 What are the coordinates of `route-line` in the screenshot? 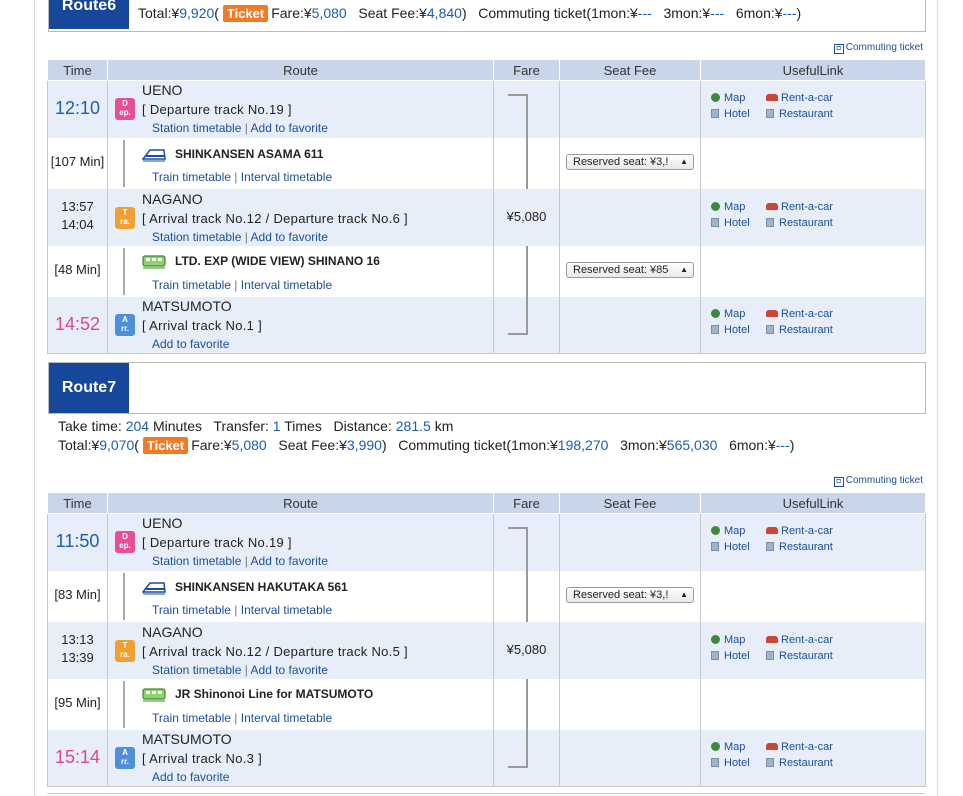 It's located at (124, 704).